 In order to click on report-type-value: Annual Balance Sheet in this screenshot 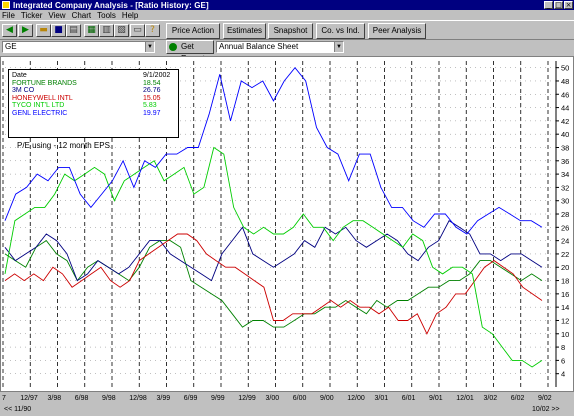, I will do `click(259, 46)`.